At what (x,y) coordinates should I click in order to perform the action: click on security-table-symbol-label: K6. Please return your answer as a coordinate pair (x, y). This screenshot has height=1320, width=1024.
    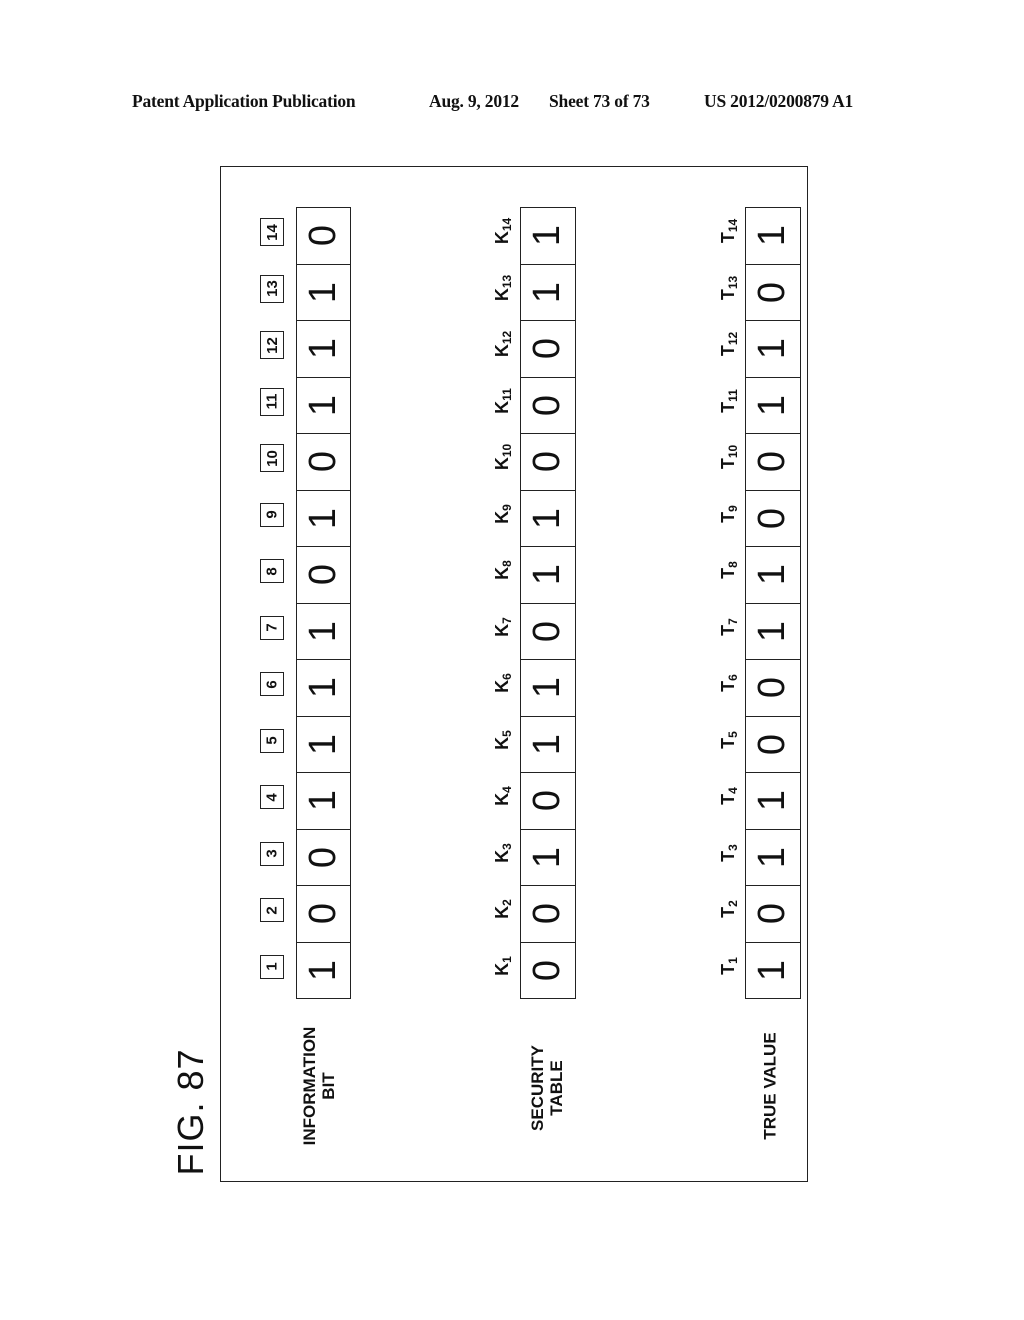
    Looking at the image, I should click on (503, 683).